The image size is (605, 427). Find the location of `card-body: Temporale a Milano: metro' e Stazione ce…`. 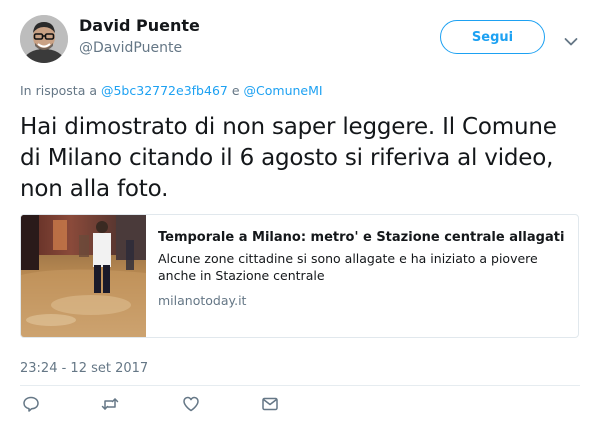

card-body: Temporale a Milano: metro' e Stazione ce… is located at coordinates (363, 268).